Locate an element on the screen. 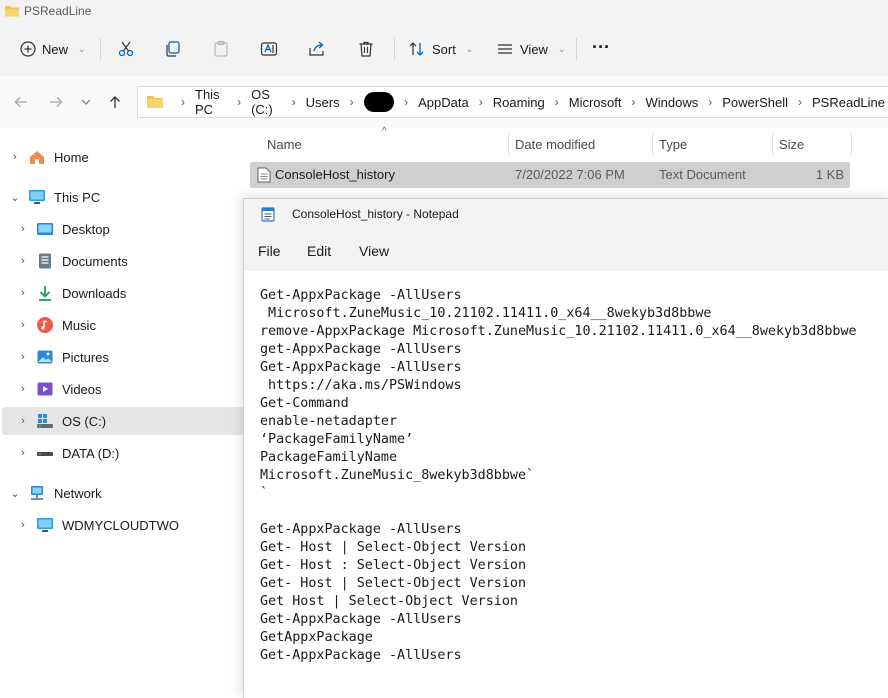  sort-button: Sort ⌄ is located at coordinates (440, 49).